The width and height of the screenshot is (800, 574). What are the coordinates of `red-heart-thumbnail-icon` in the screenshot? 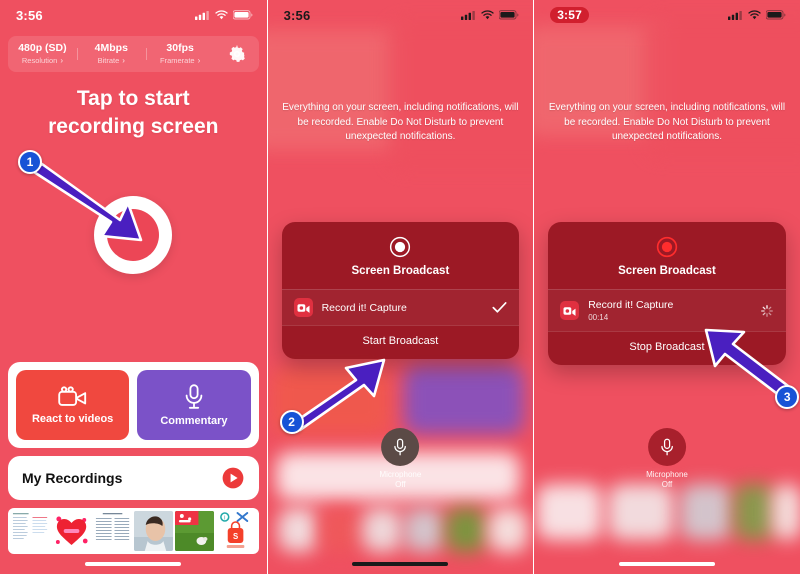 It's located at (72, 531).